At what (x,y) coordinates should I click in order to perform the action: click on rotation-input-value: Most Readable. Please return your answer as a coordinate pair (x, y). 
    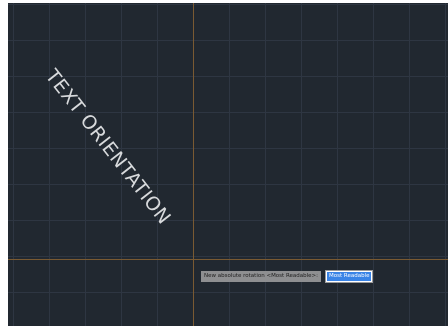
    Looking at the image, I should click on (349, 276).